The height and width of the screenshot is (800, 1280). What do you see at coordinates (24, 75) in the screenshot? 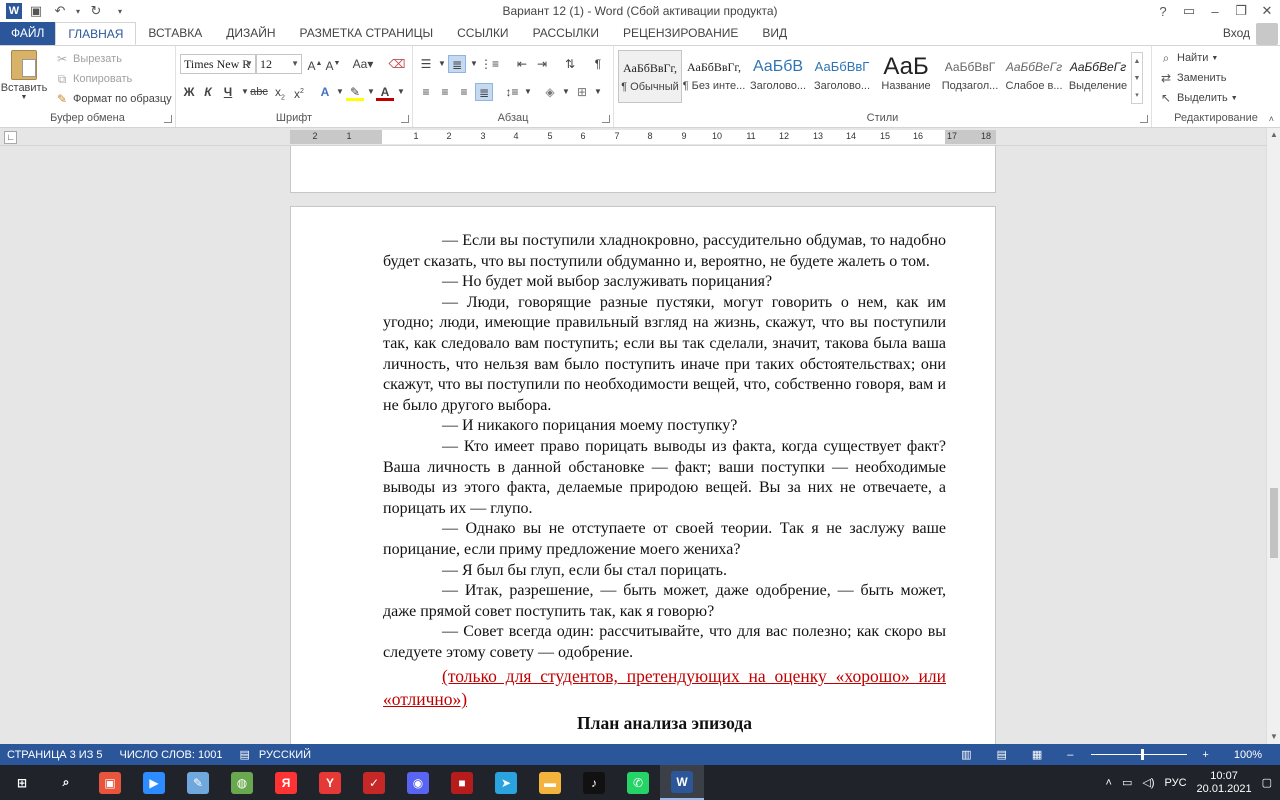
I see `paste-button: Вставить ▼` at bounding box center [24, 75].